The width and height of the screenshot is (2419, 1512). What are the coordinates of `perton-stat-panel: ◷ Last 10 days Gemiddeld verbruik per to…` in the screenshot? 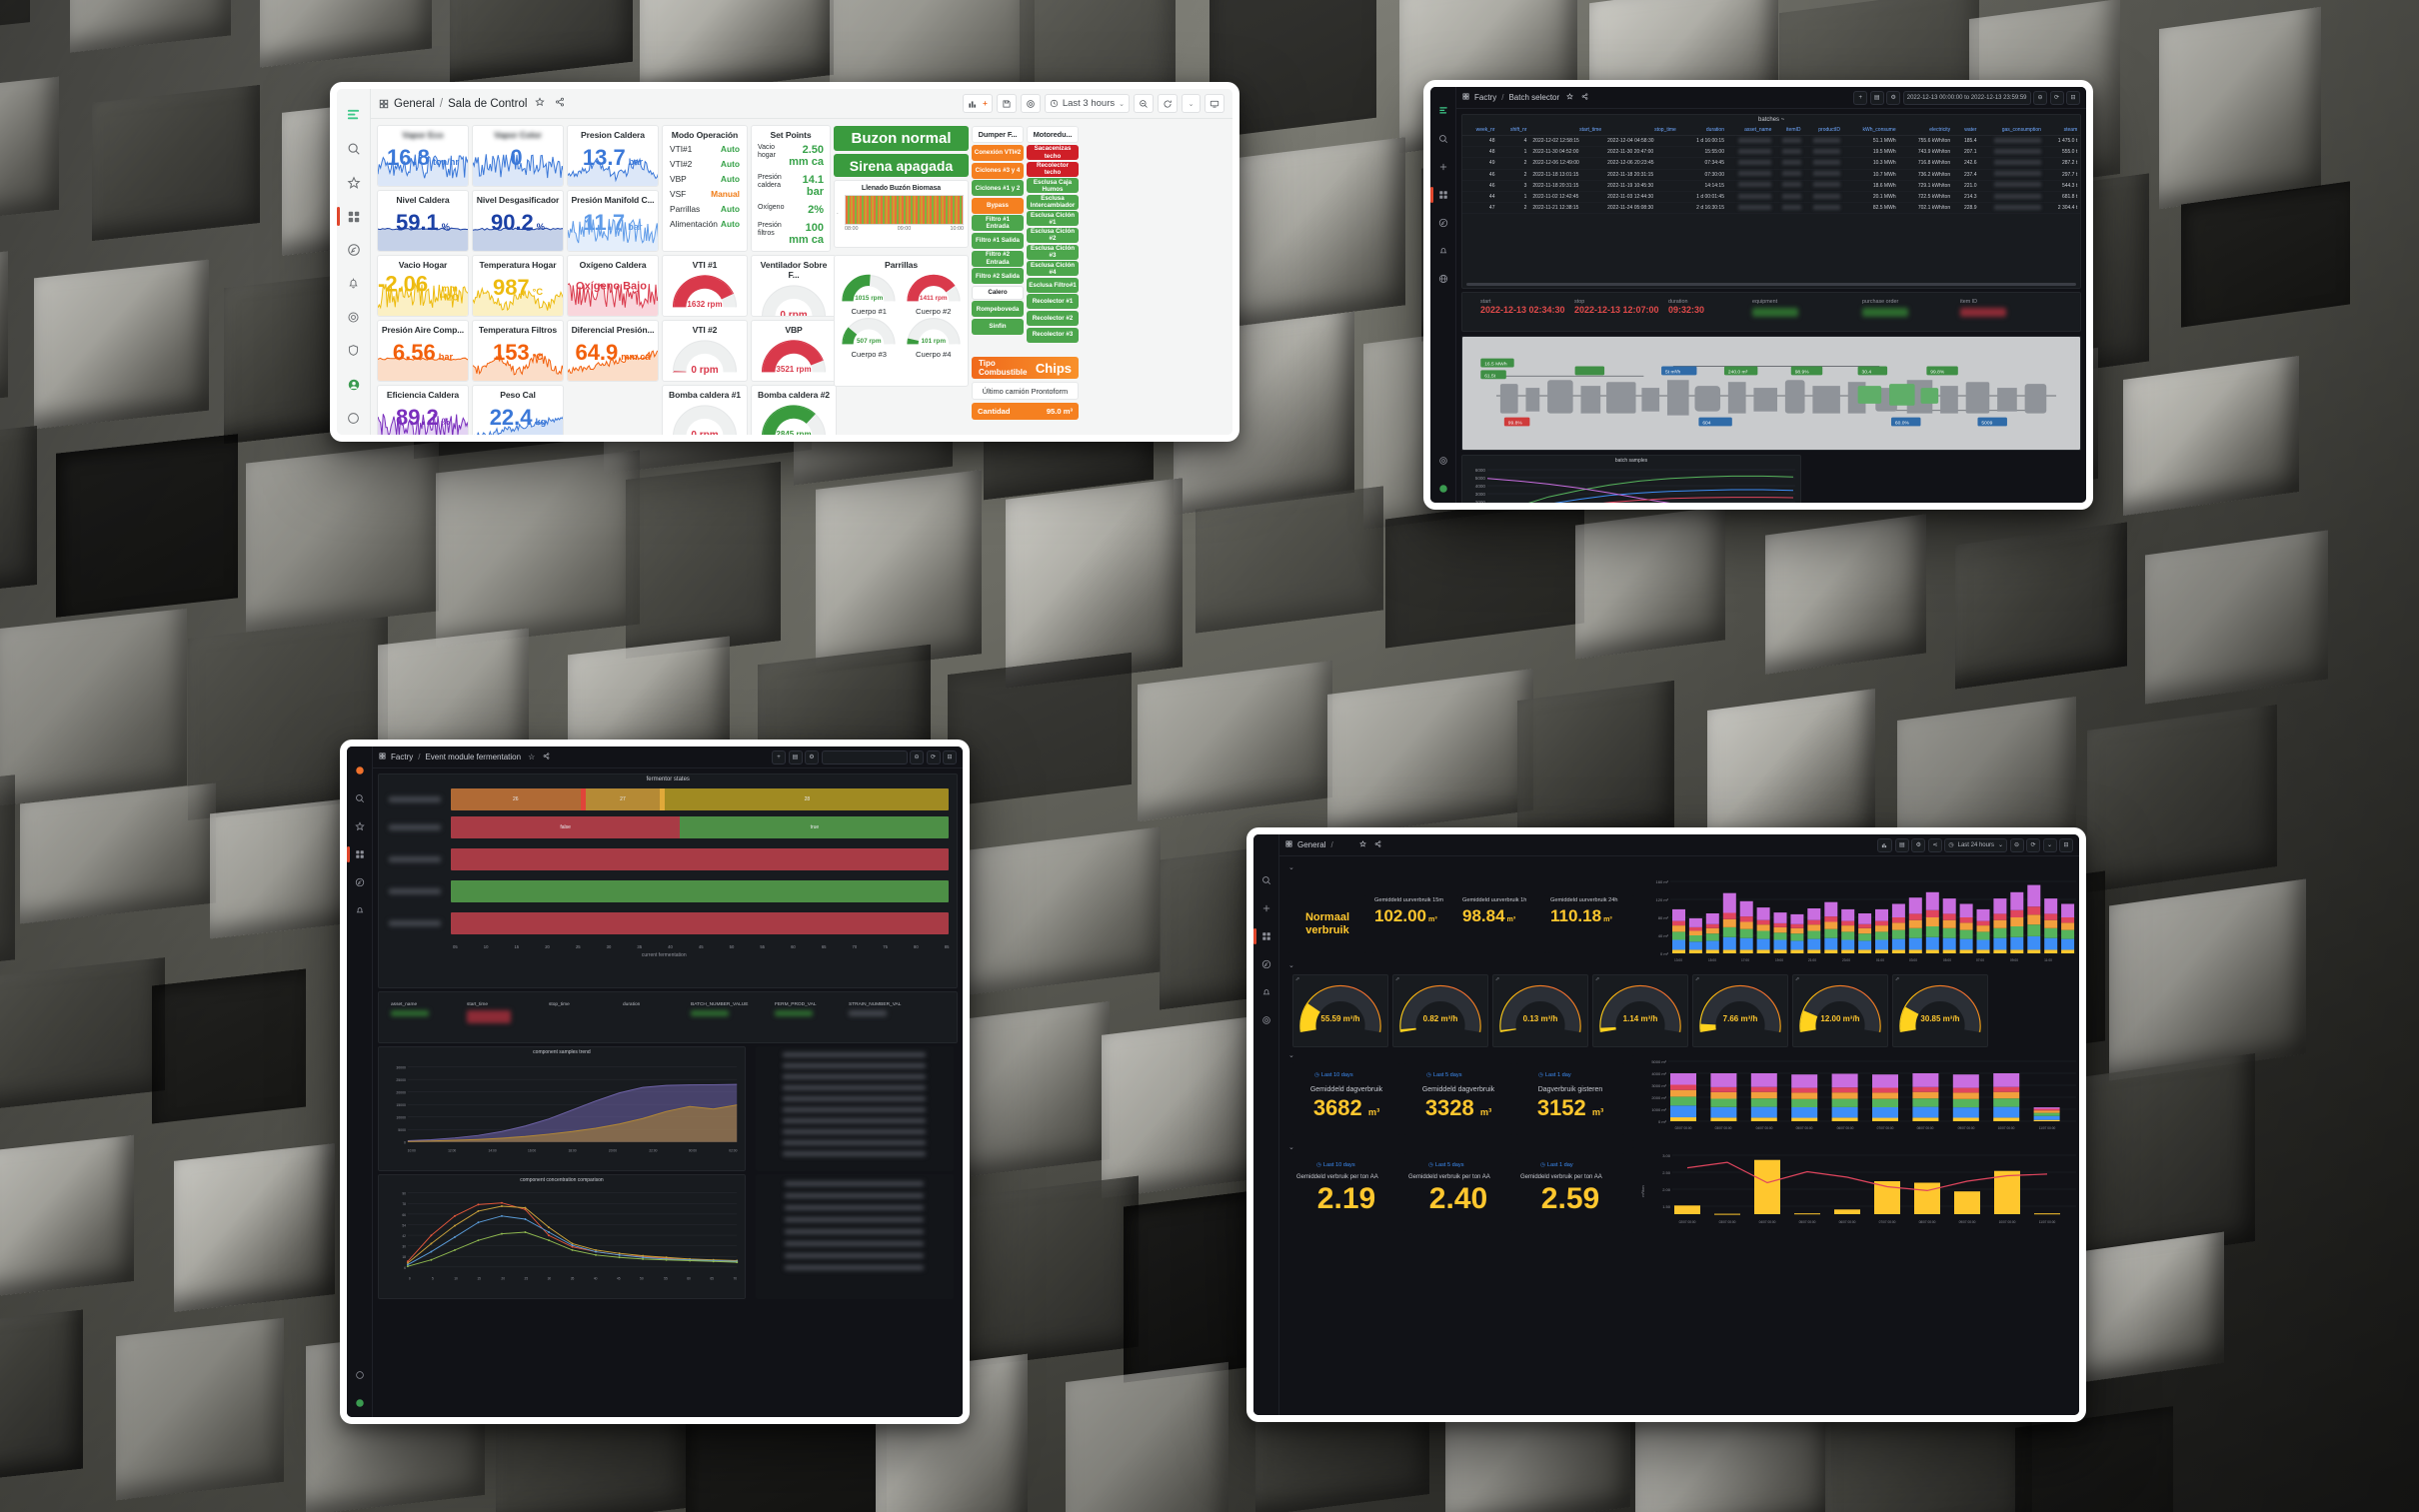 It's located at (1346, 1192).